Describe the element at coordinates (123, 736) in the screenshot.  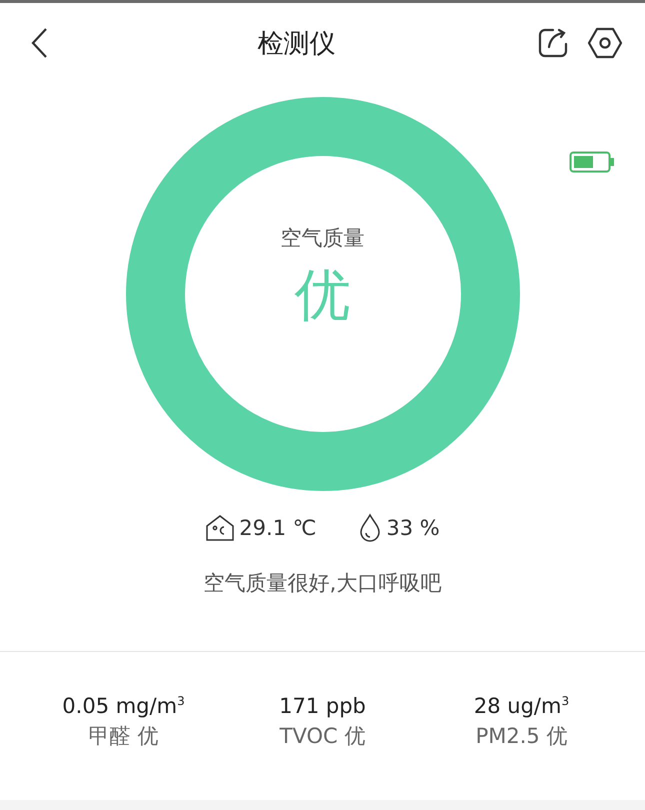
I see `metric-label: 甲醛 优` at that location.